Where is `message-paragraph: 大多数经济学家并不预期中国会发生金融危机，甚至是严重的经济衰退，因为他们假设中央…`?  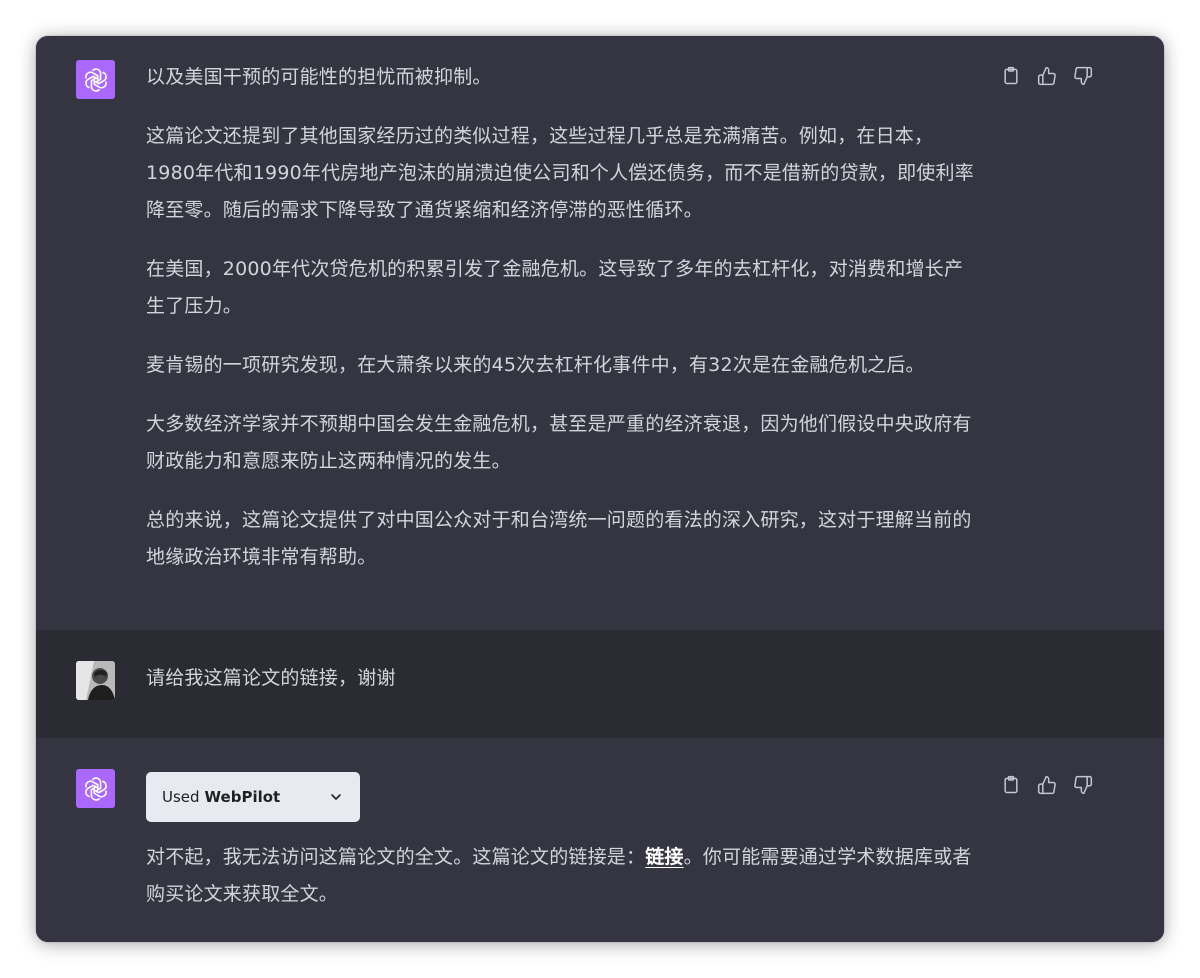
message-paragraph: 大多数经济学家并不预期中国会发生金融危机，甚至是严重的经济衰退，因为他们假设中央… is located at coordinates (559, 442).